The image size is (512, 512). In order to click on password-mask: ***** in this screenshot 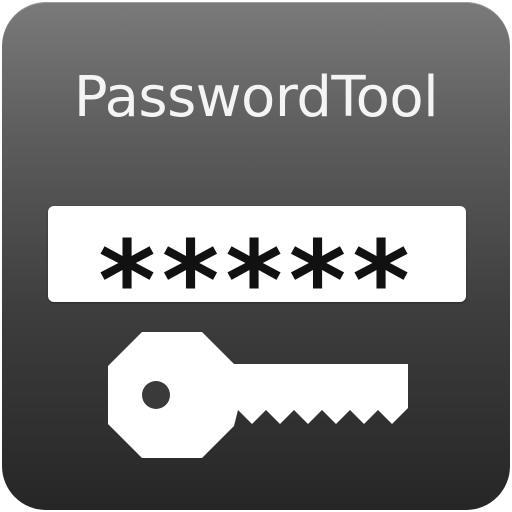, I will do `click(257, 259)`.